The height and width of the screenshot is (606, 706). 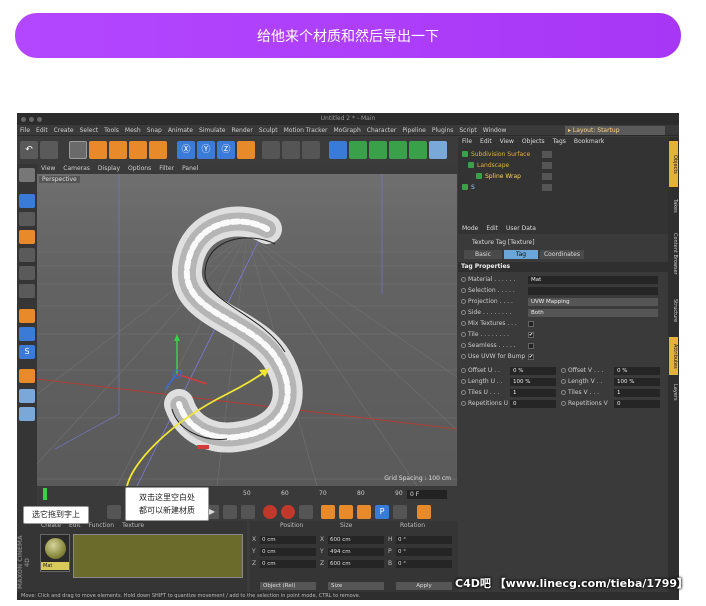 I want to click on key-position-icon, so click(x=328, y=512).